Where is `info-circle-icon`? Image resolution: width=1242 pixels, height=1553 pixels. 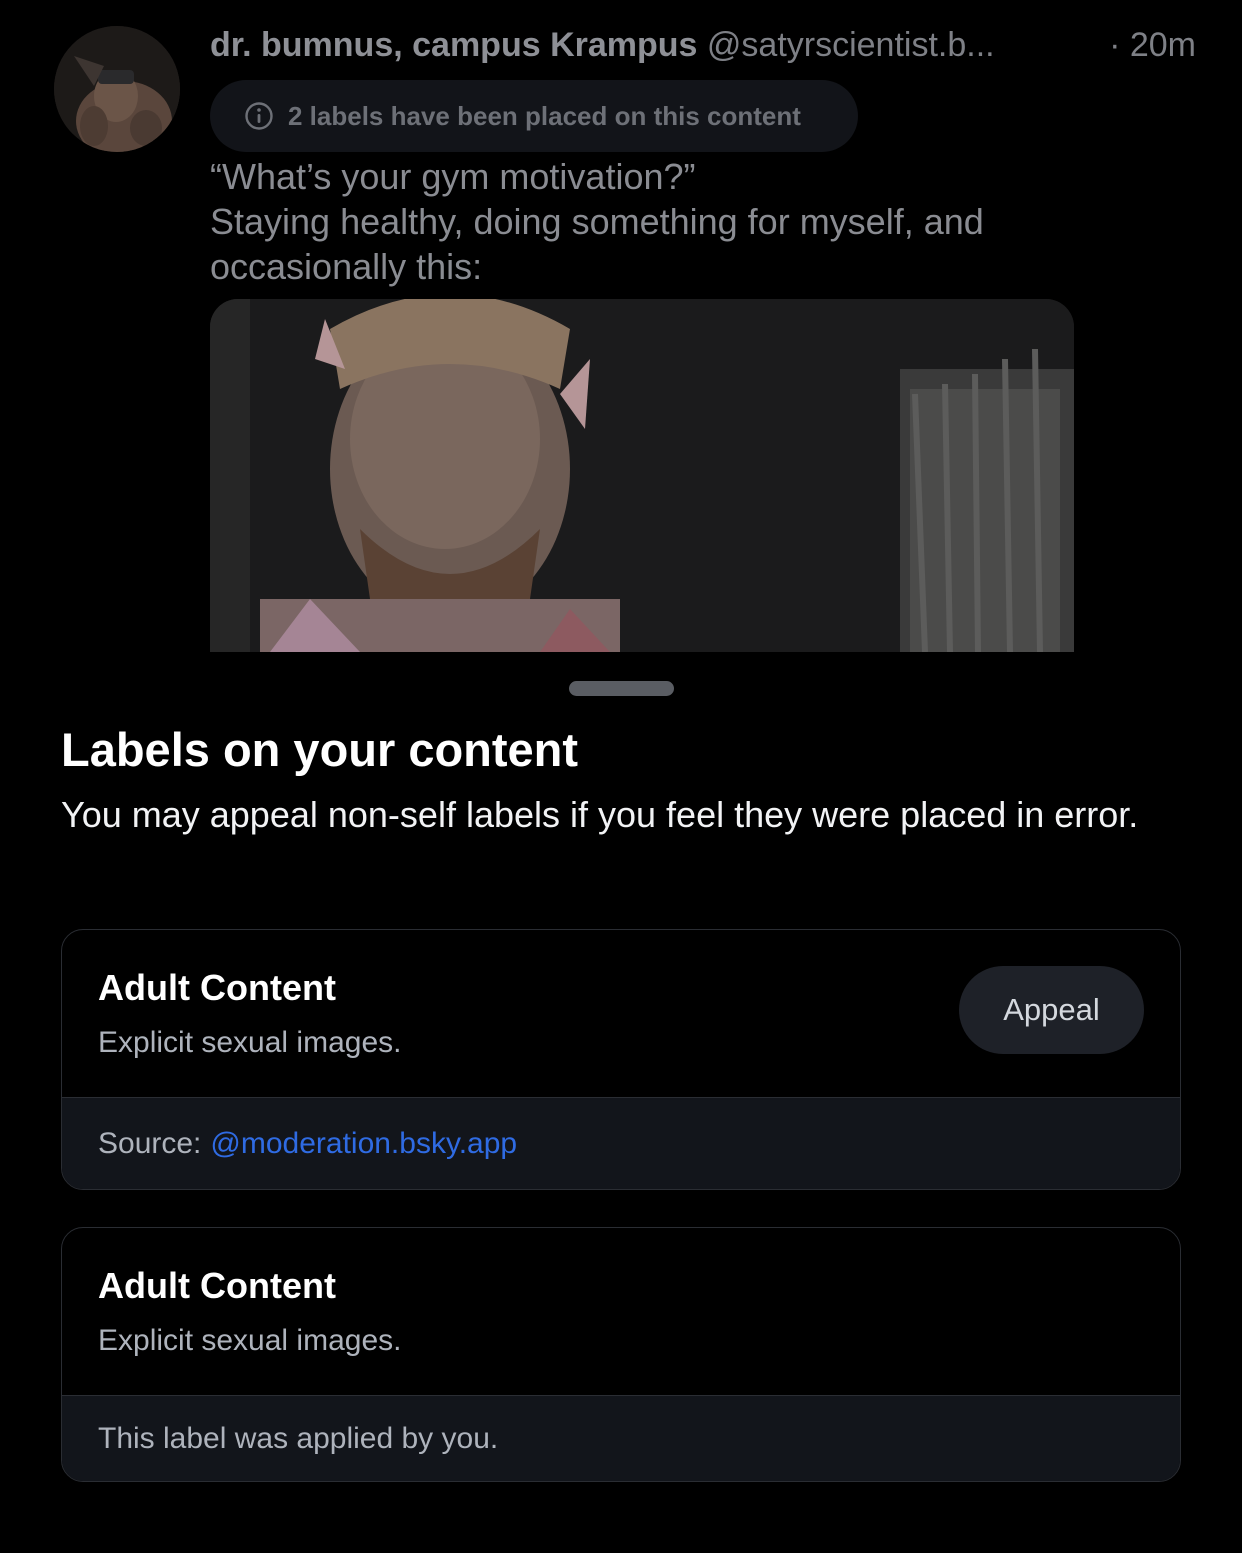 info-circle-icon is located at coordinates (259, 116).